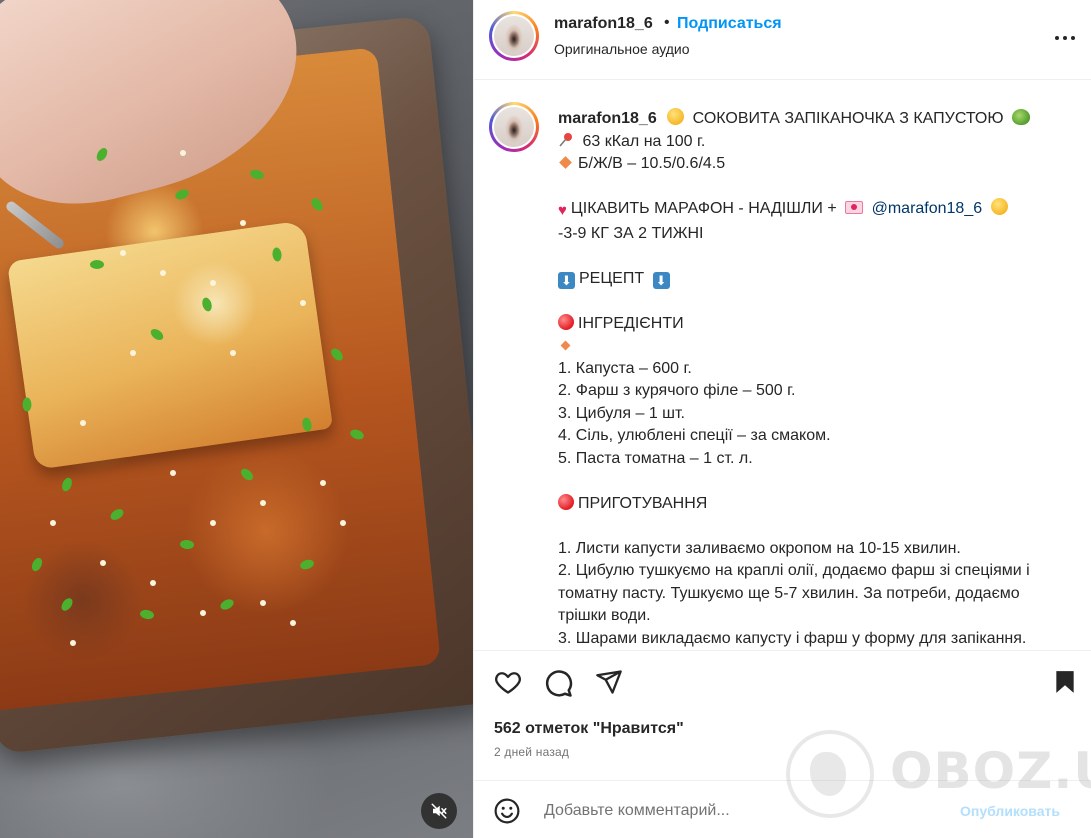 This screenshot has width=1091, height=838. Describe the element at coordinates (1020, 117) in the screenshot. I see `cabbage-icon` at that location.